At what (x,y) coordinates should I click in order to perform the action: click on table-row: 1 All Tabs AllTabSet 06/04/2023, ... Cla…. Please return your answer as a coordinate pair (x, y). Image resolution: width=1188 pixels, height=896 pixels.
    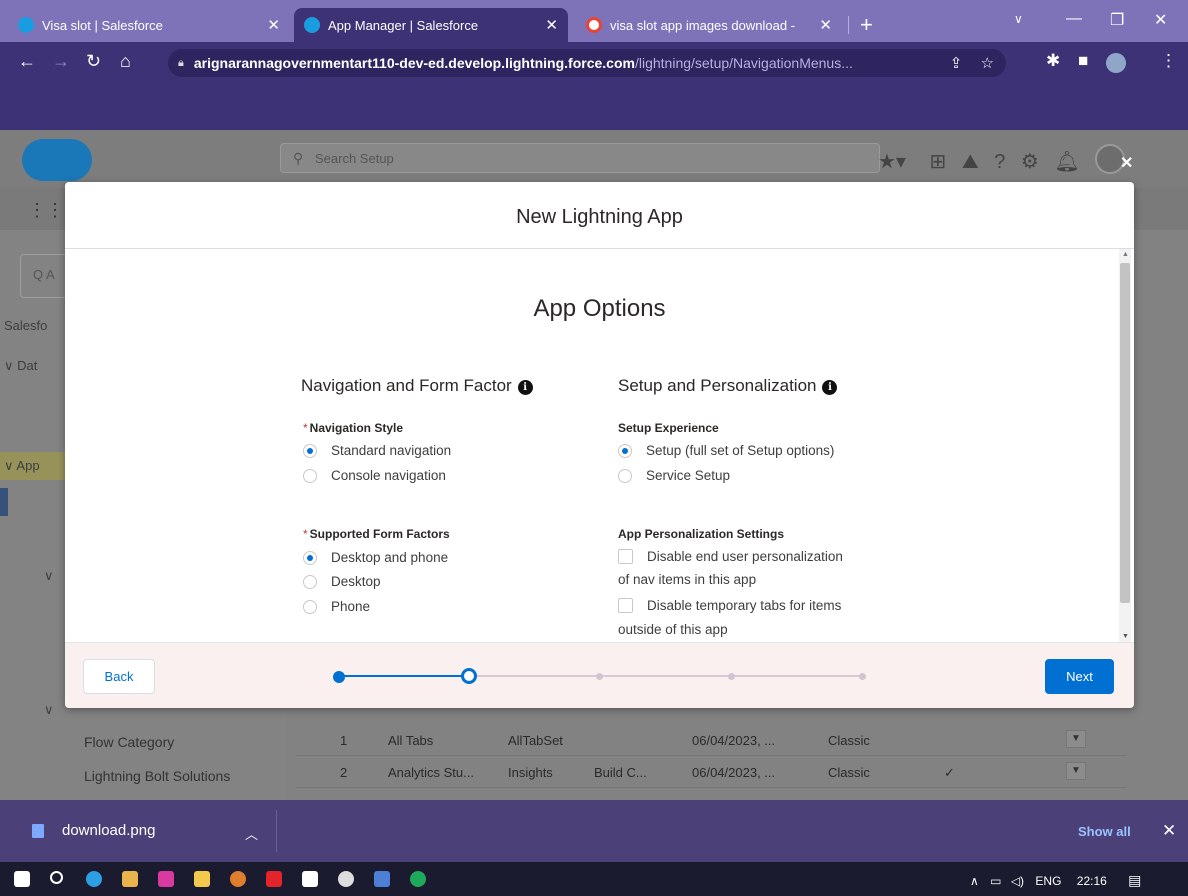
    Looking at the image, I should click on (711, 740).